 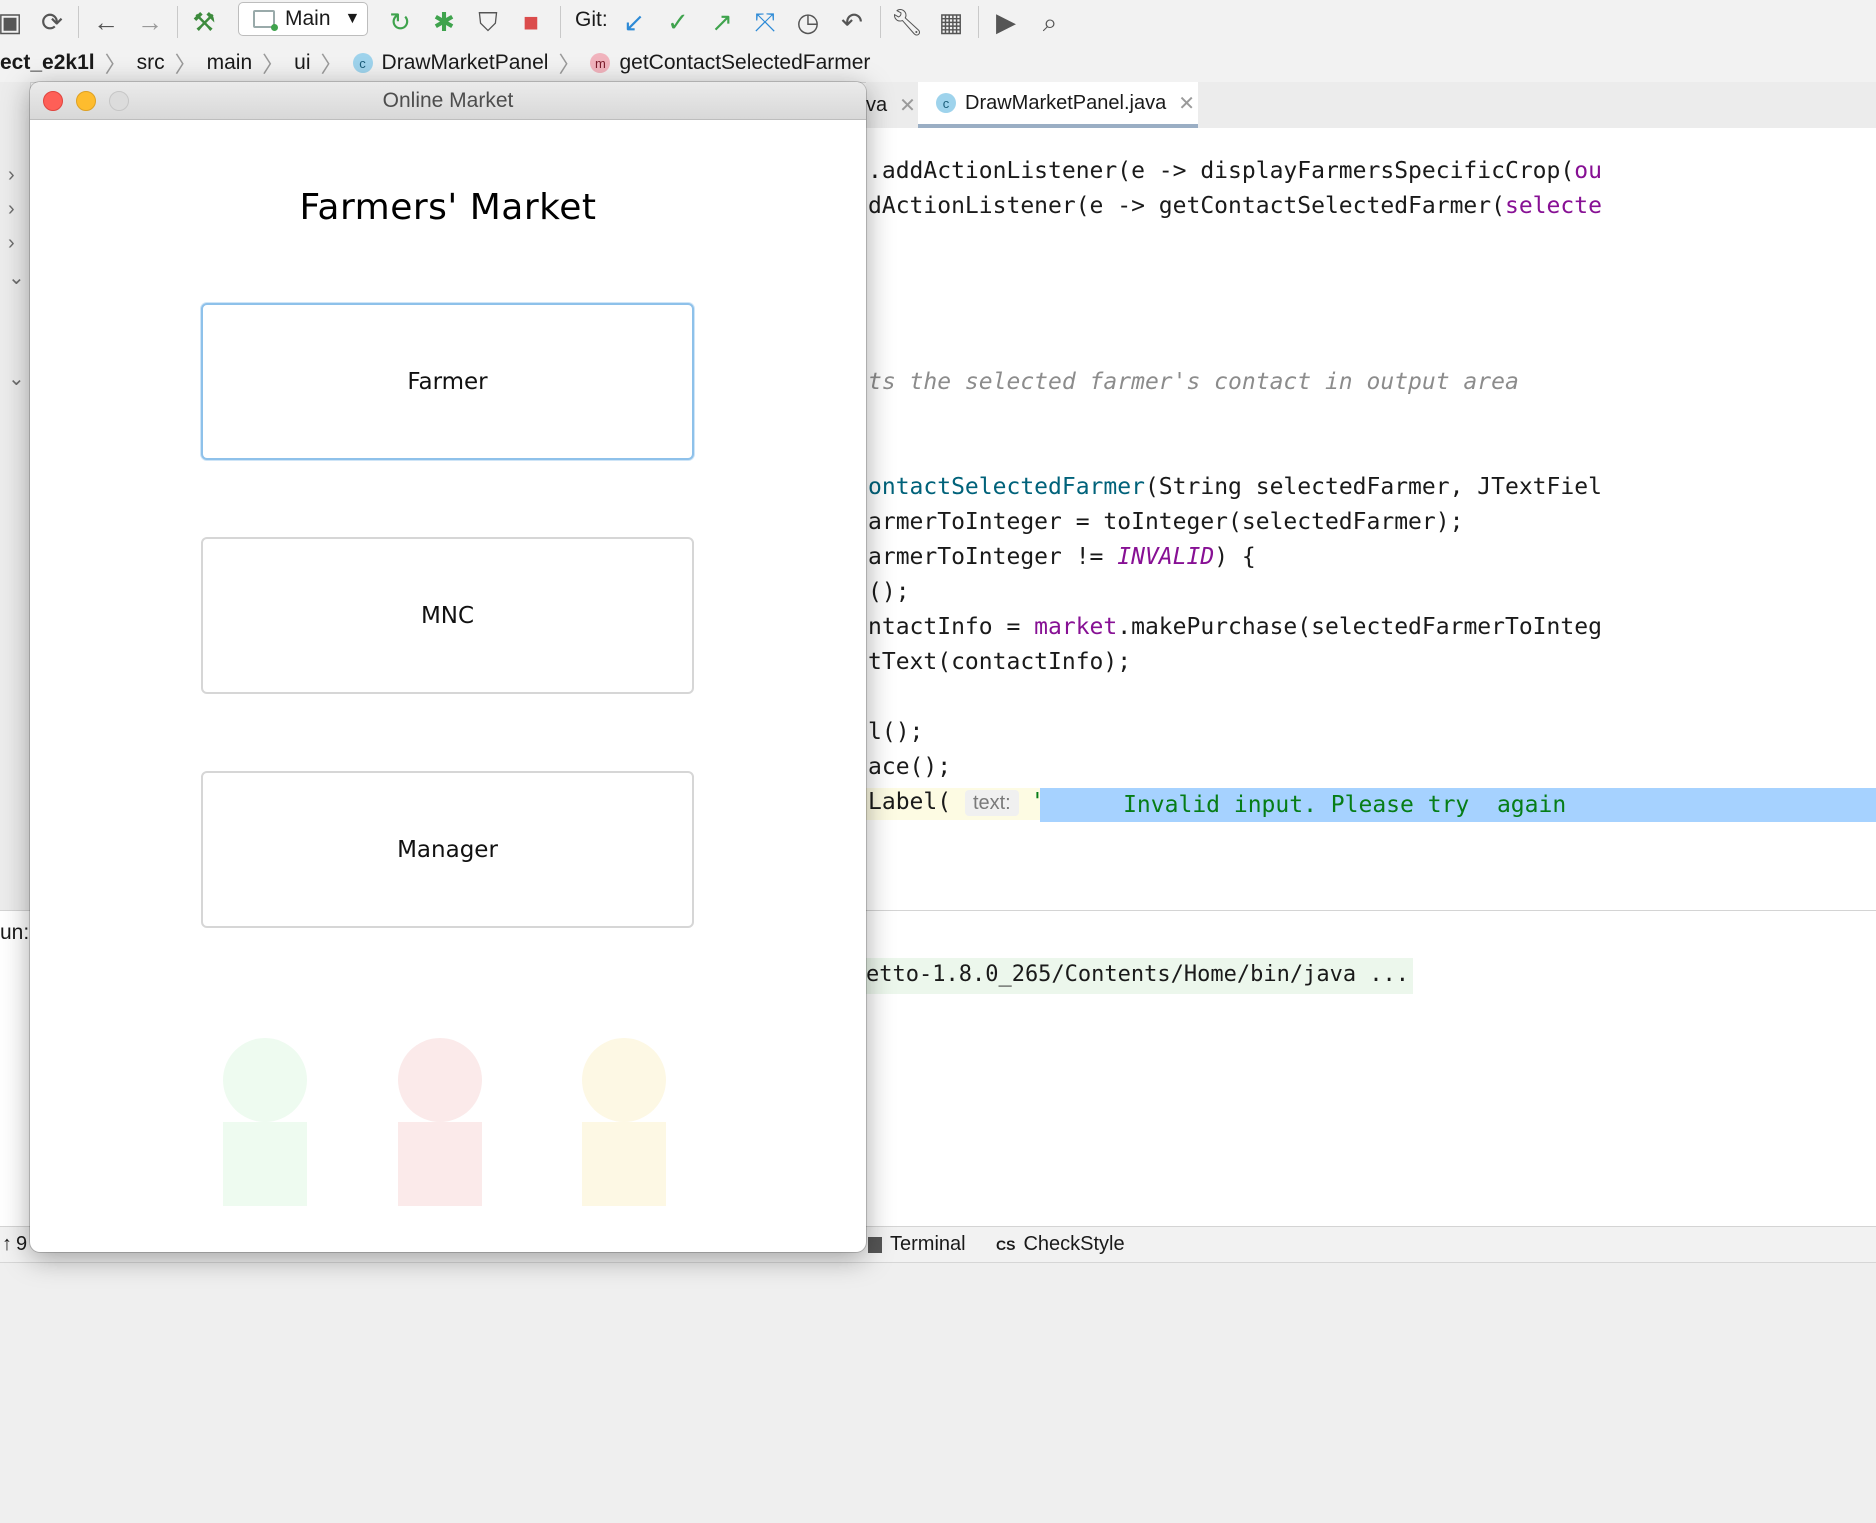 I want to click on git-push-icon: ↗, so click(x=722, y=22).